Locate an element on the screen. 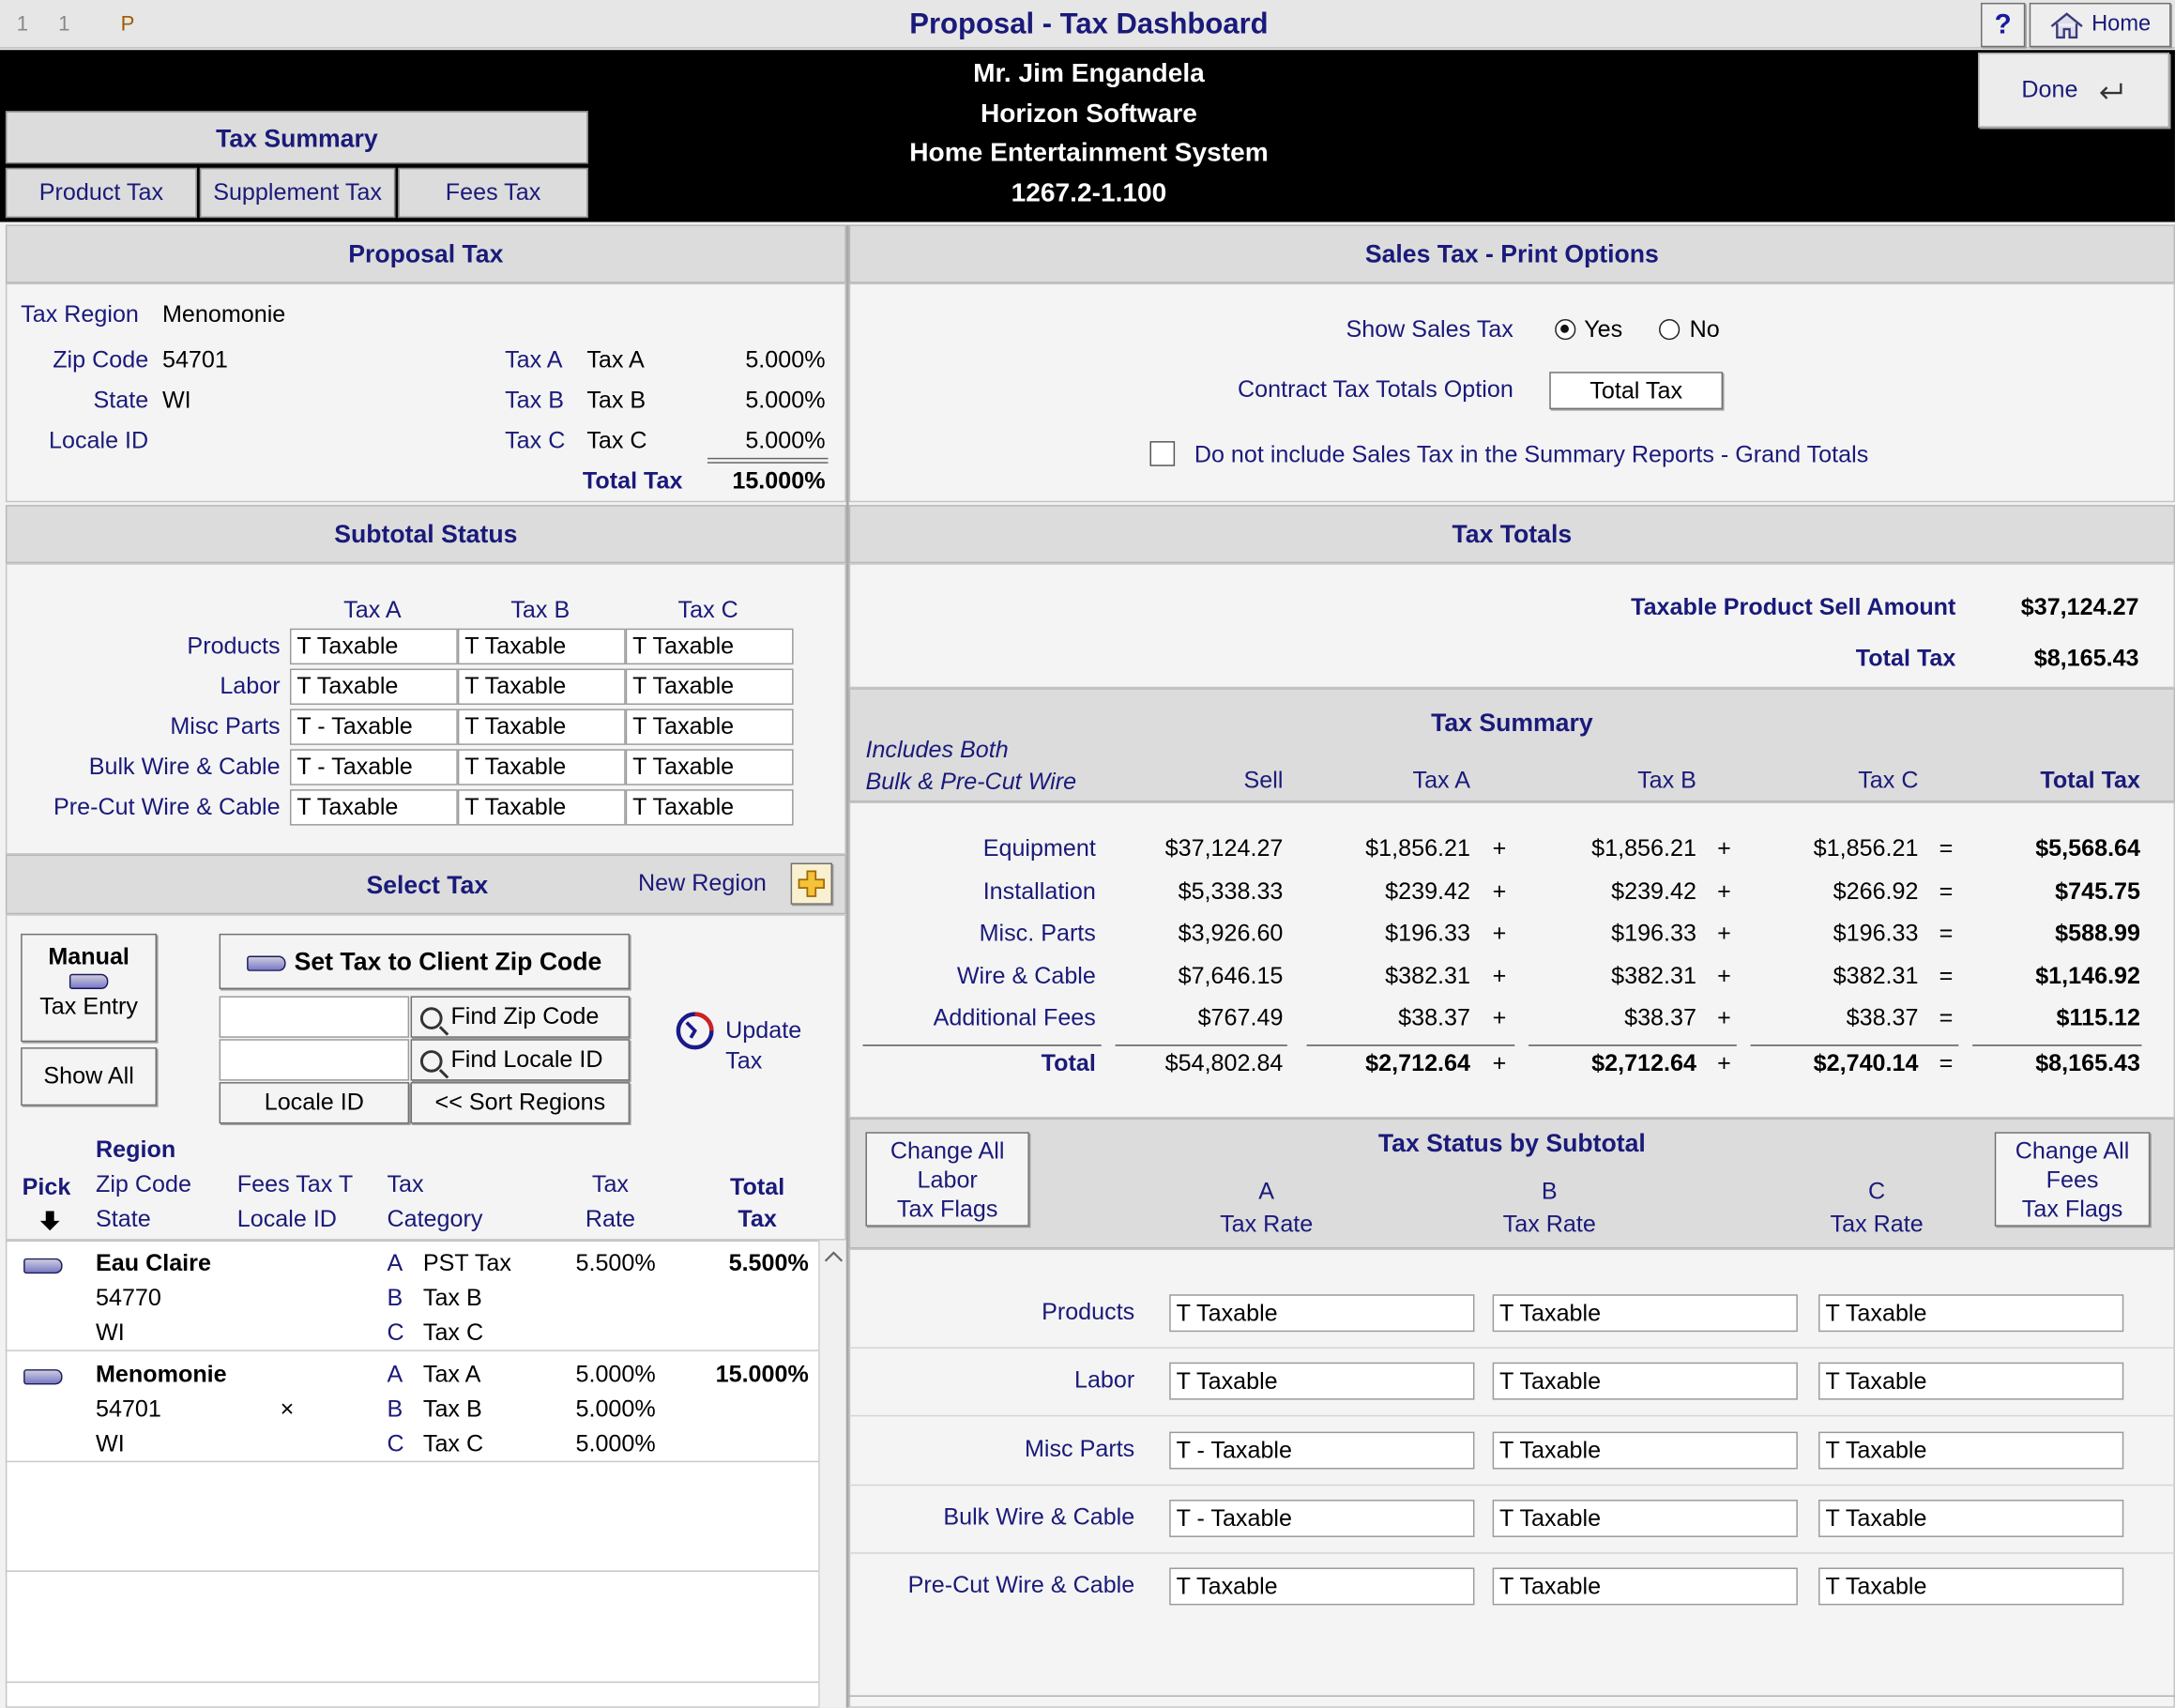 The height and width of the screenshot is (1708, 2175). col-pick: Pick is located at coordinates (46, 1186).